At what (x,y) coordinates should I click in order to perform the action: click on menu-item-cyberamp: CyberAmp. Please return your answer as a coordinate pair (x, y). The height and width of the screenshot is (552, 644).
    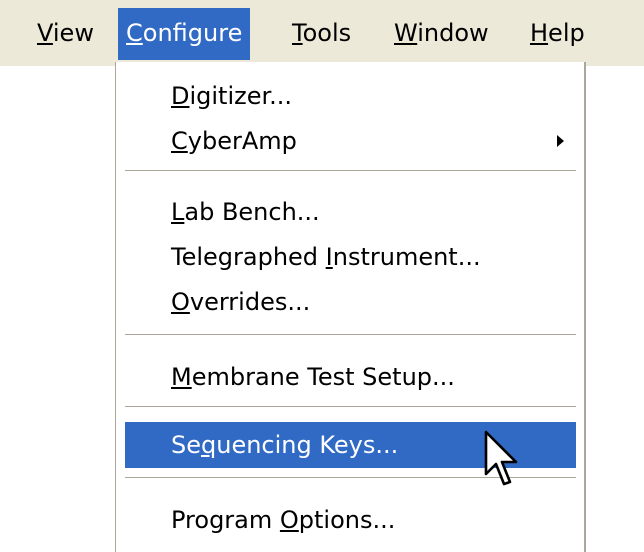
    Looking at the image, I should click on (350, 141).